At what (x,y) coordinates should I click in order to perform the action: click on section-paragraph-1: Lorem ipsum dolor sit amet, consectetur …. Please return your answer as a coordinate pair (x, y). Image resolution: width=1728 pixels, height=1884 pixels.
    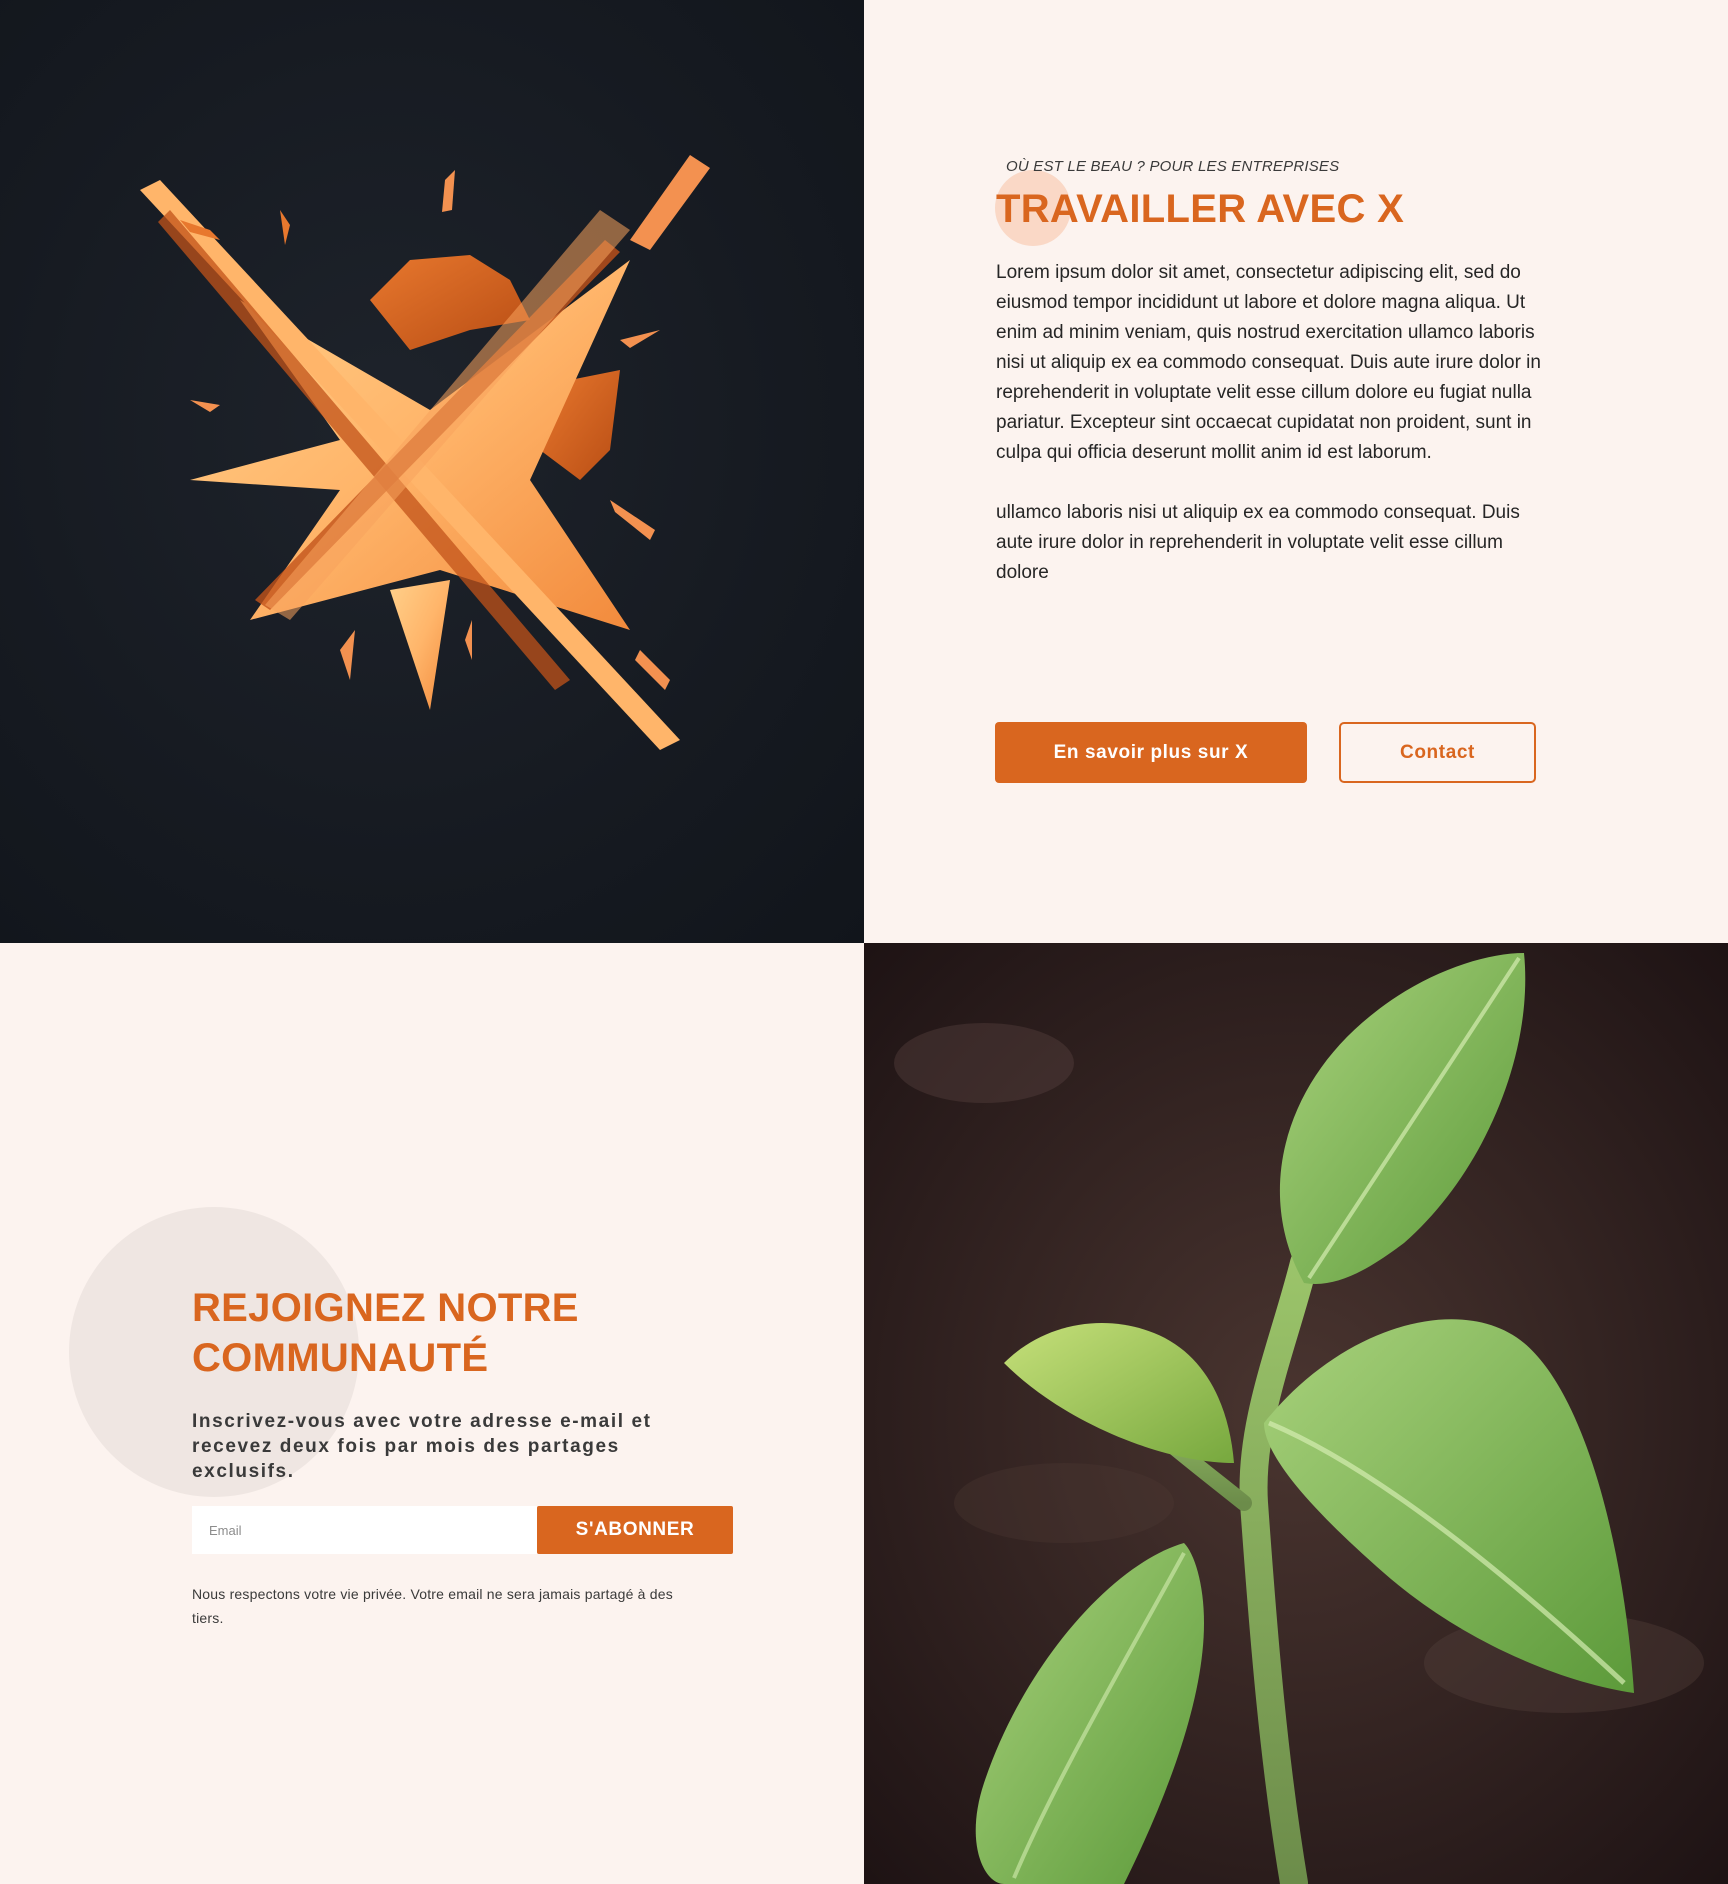
    Looking at the image, I should click on (1268, 362).